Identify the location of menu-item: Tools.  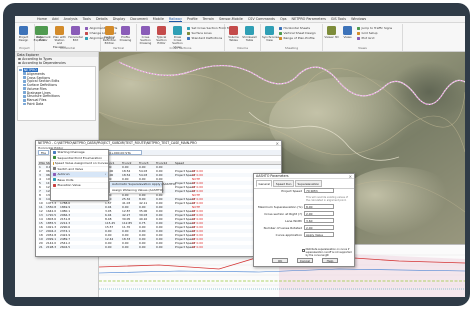
(87, 19).